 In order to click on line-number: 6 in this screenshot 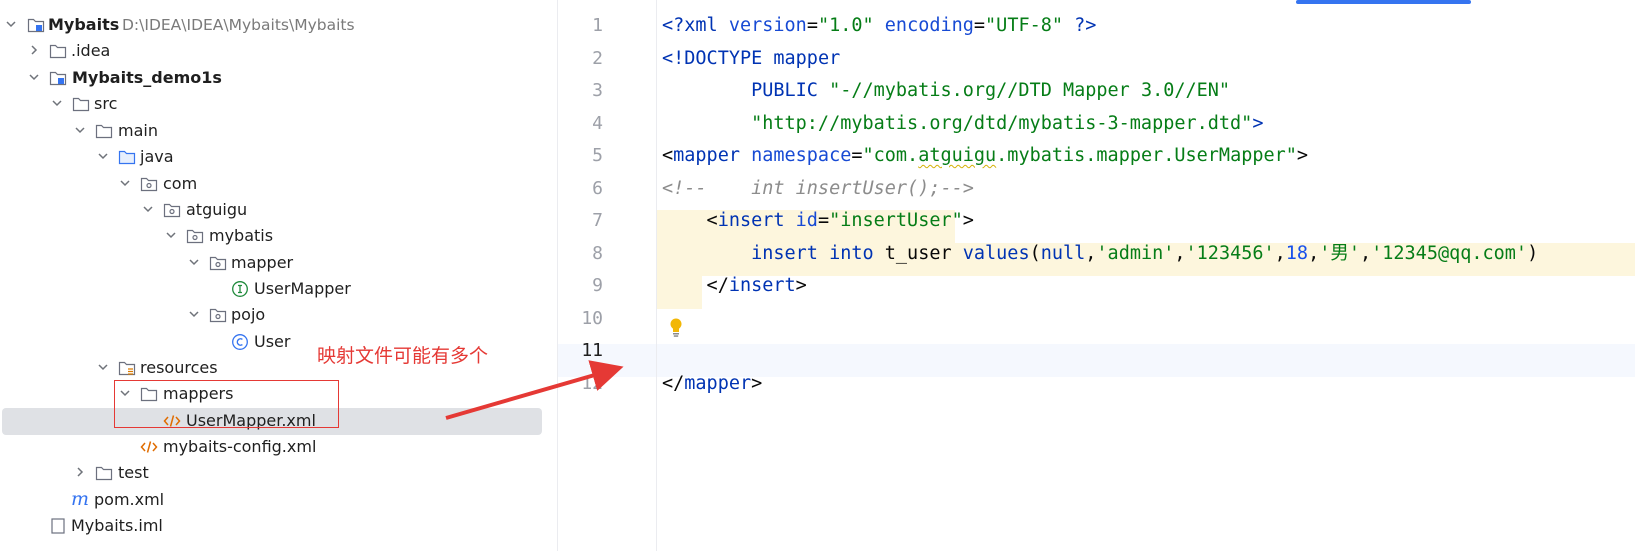, I will do `click(580, 189)`.